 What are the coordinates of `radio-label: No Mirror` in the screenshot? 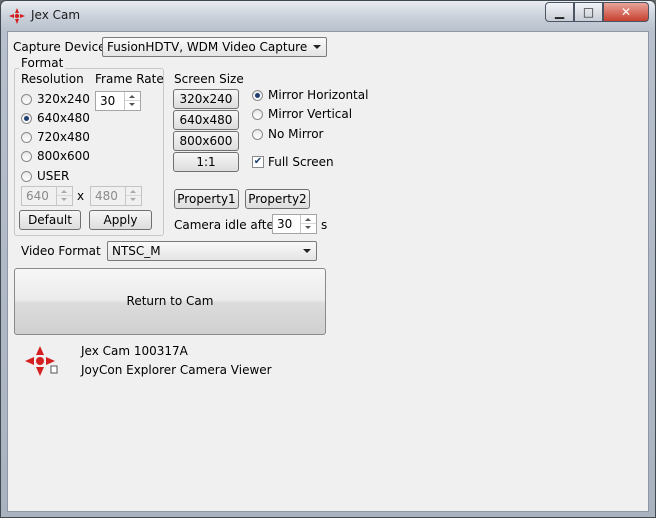 It's located at (296, 134).